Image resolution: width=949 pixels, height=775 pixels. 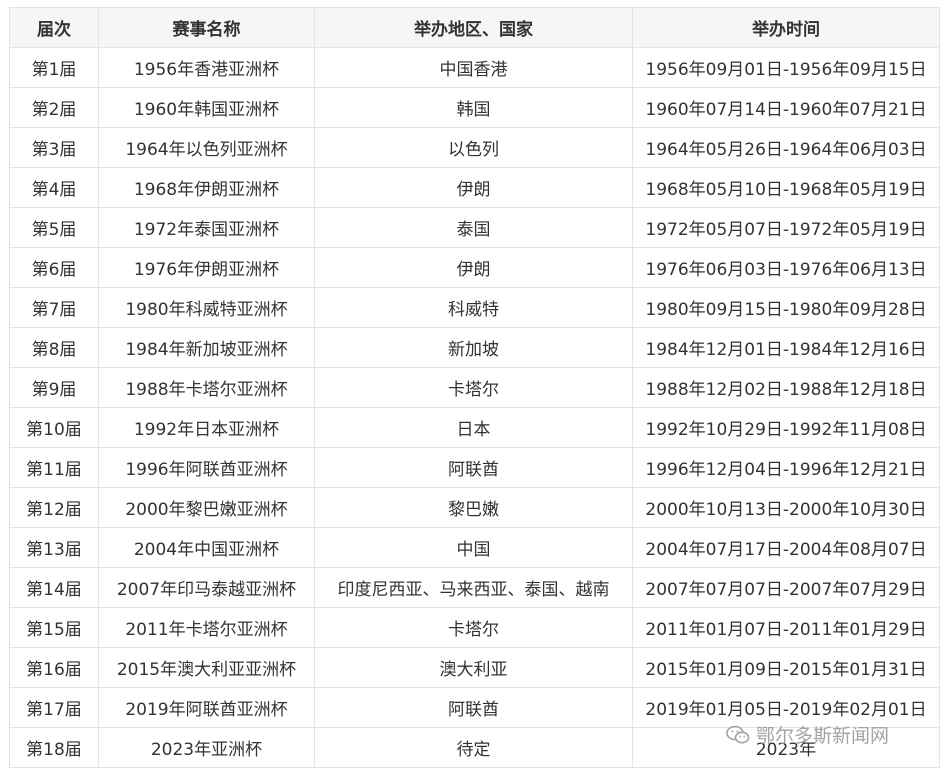 What do you see at coordinates (206, 627) in the screenshot?
I see `event-name-link: 2011年卡塔尔亚洲杯` at bounding box center [206, 627].